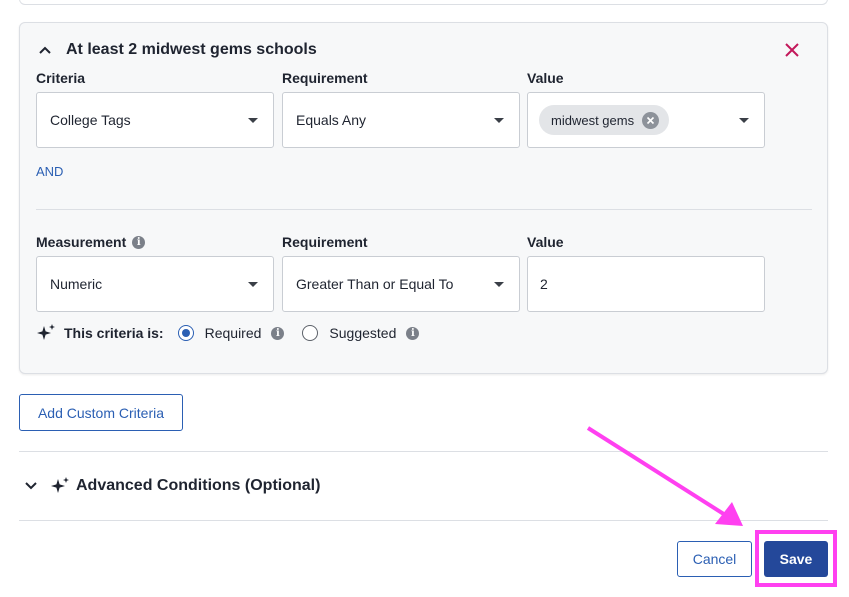 This screenshot has height=597, width=849. I want to click on divider, so click(424, 209).